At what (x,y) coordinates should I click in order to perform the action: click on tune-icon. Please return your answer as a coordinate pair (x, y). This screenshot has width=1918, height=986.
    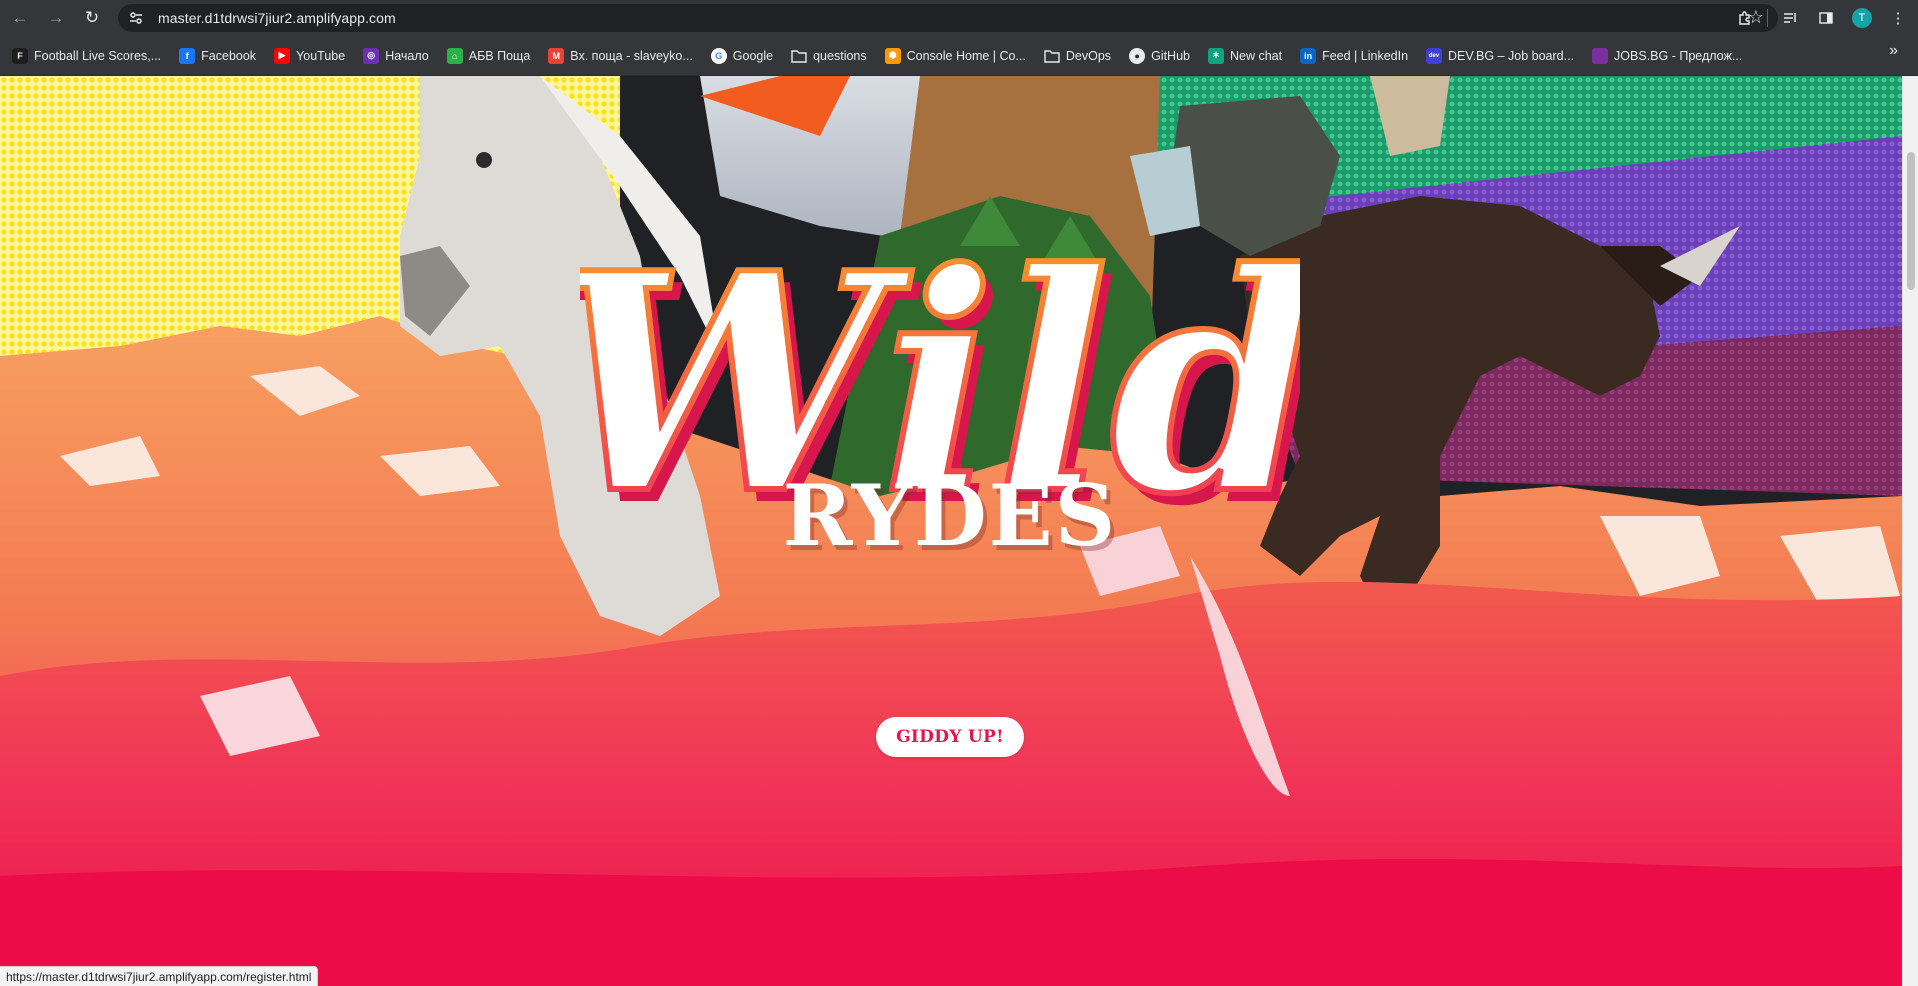
    Looking at the image, I should click on (136, 18).